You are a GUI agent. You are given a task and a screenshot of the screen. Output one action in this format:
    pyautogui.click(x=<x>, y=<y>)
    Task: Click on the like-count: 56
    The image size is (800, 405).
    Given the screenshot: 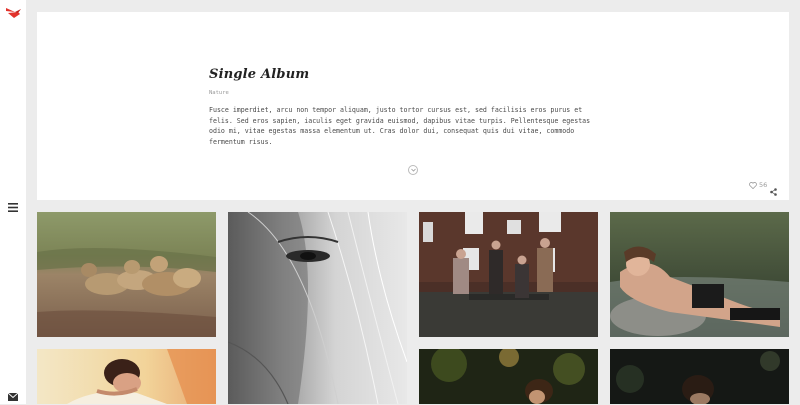 What is the action you would take?
    pyautogui.click(x=763, y=185)
    